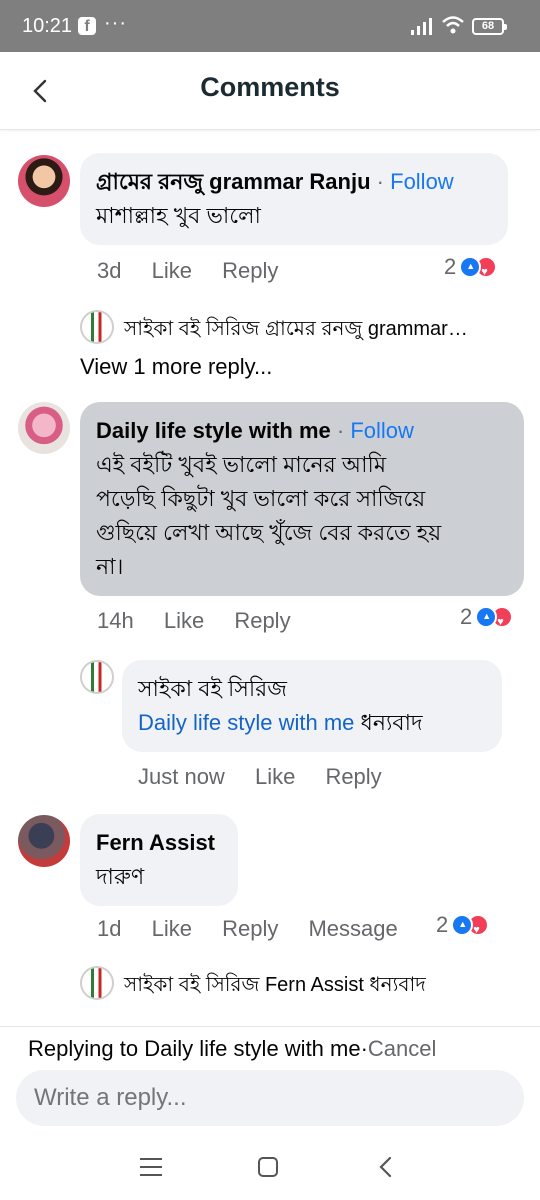 The height and width of the screenshot is (1200, 540). I want to click on comment-bubble: Fern Assist দারুণ, so click(159, 860).